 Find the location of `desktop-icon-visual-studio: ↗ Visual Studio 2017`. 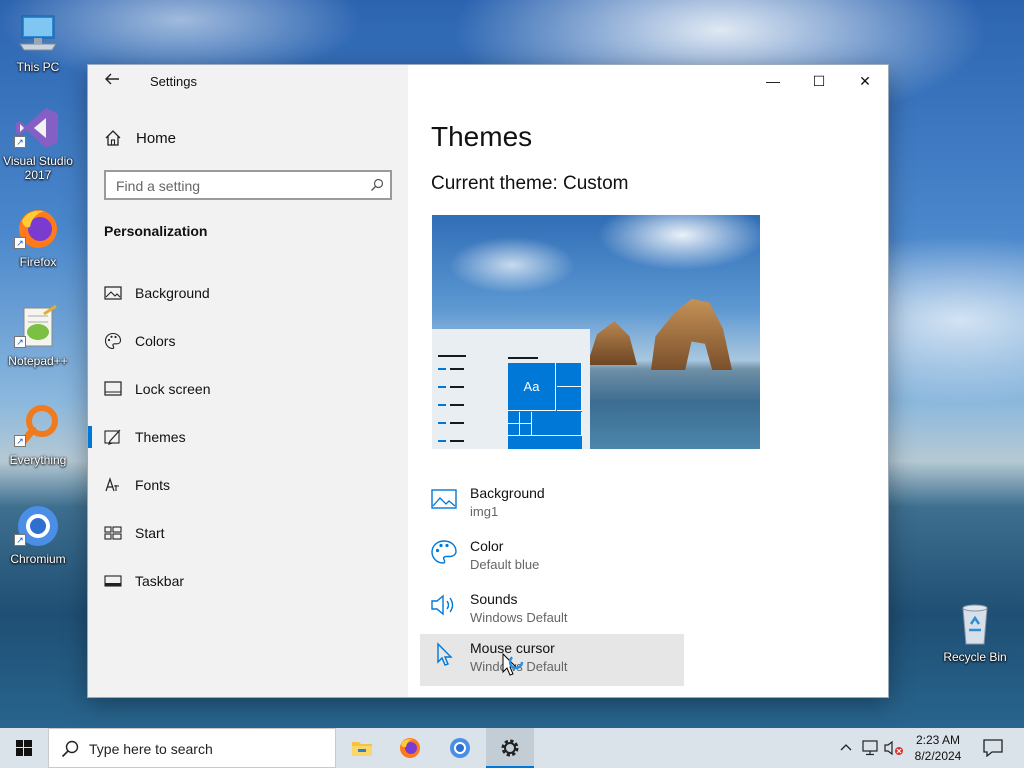

desktop-icon-visual-studio: ↗ Visual Studio 2017 is located at coordinates (38, 143).